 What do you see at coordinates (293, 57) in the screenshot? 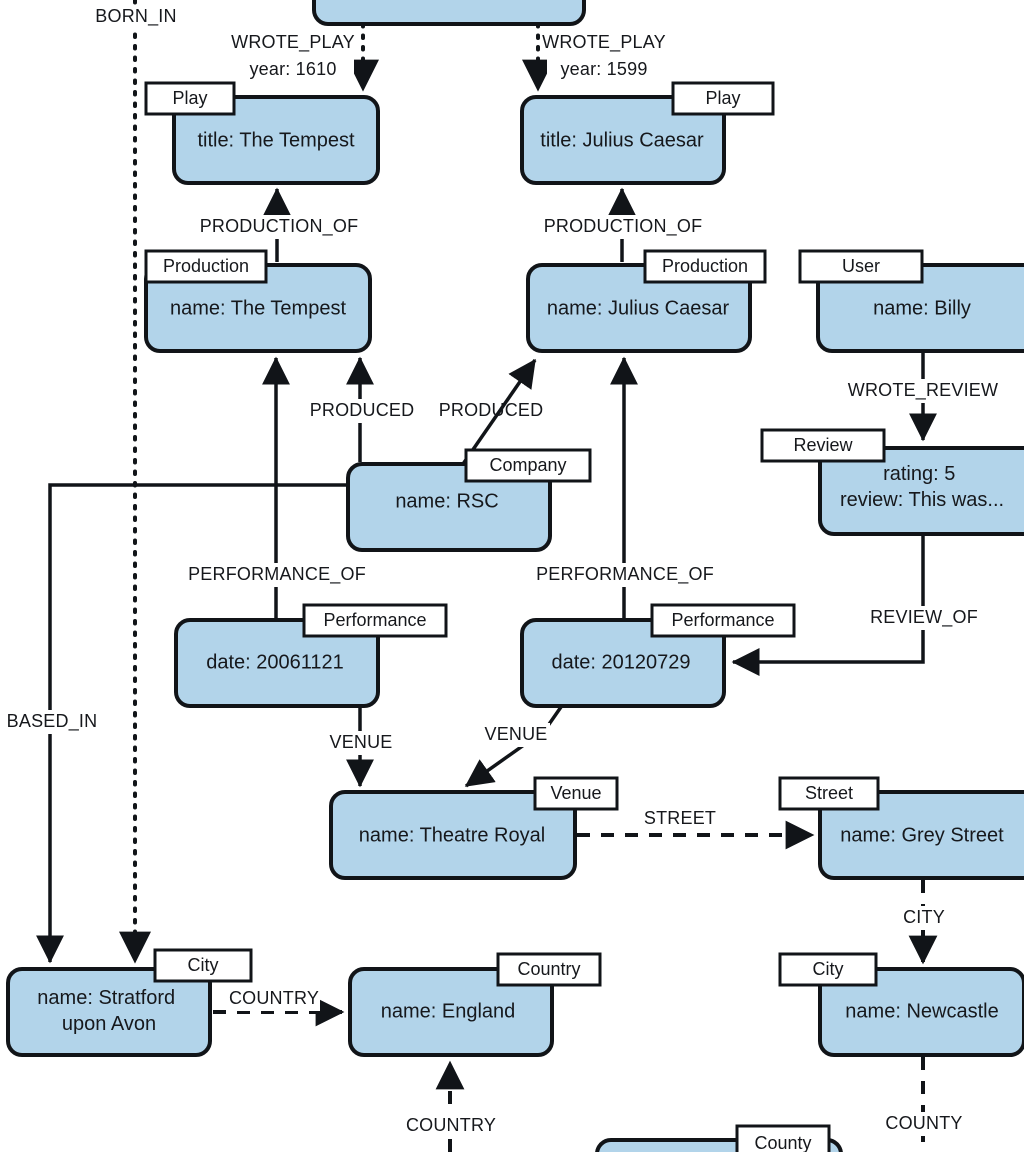
I see `rel-label-wrote-play-tempest: WROTE_PLAY year: 1610` at bounding box center [293, 57].